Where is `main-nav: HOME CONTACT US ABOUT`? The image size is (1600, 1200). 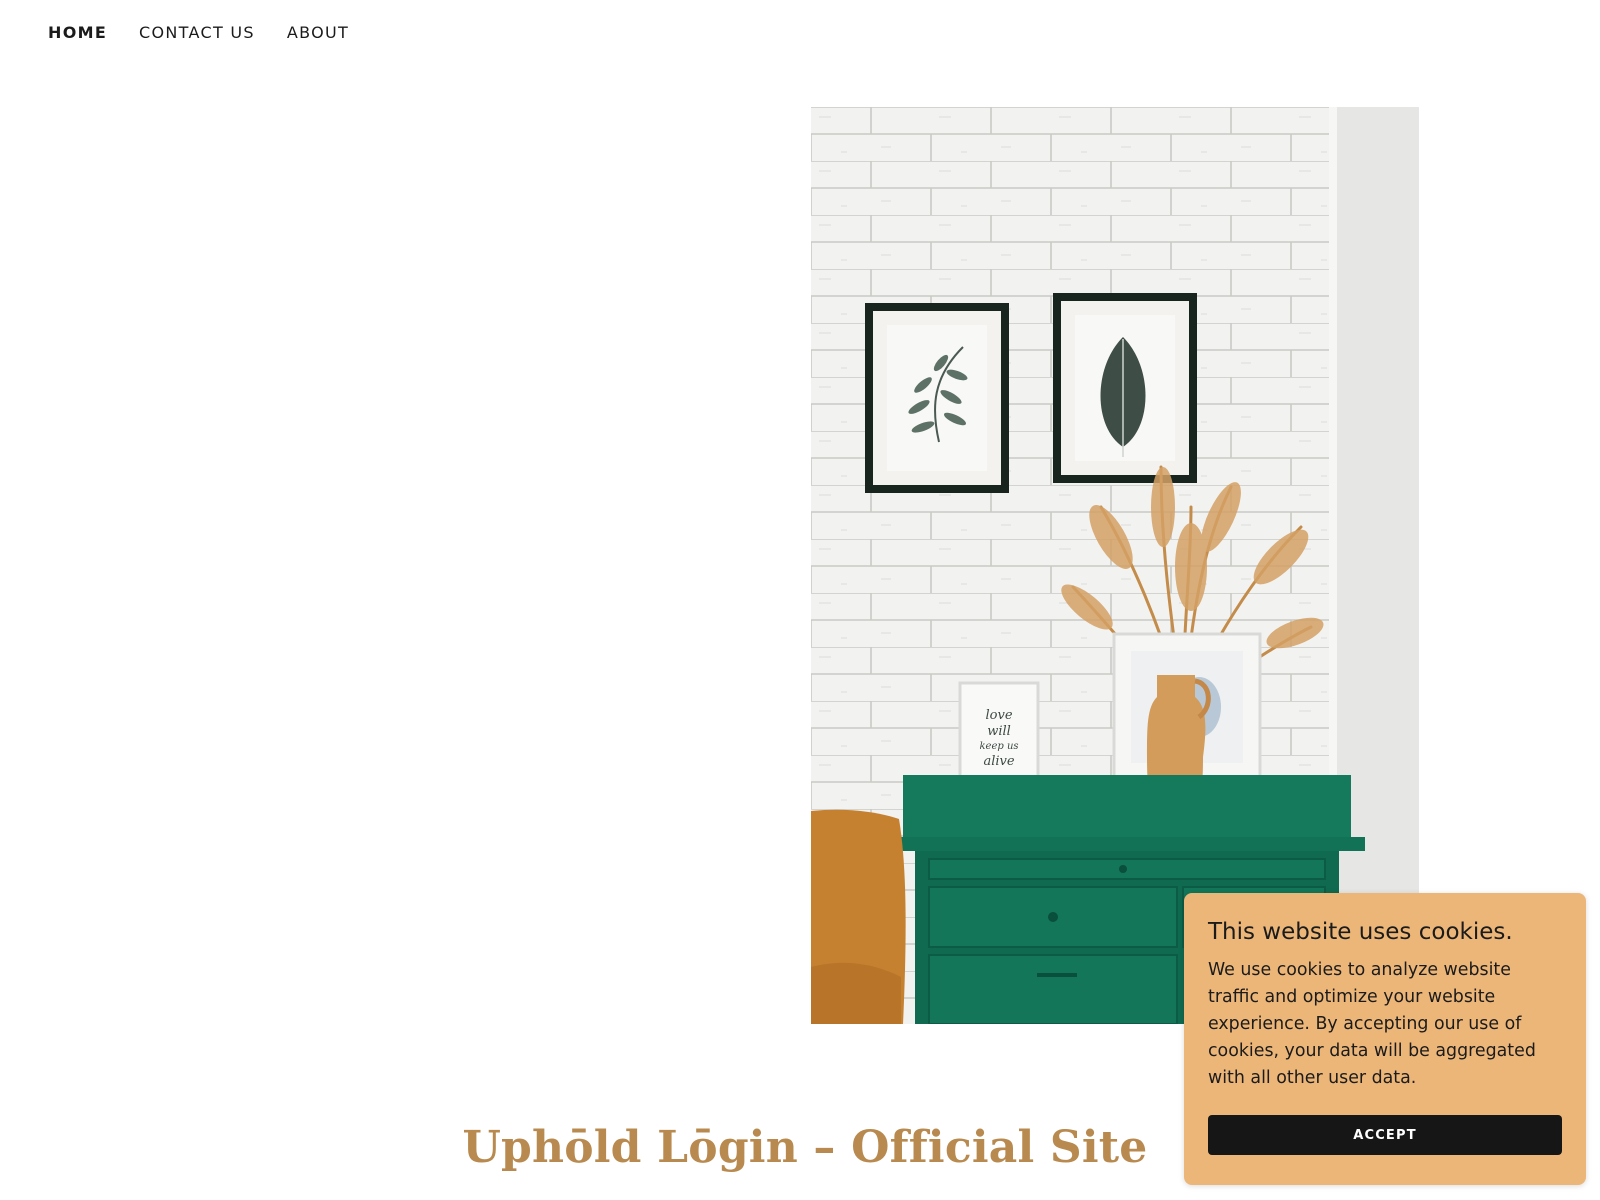
main-nav: HOME CONTACT US ABOUT is located at coordinates (198, 33).